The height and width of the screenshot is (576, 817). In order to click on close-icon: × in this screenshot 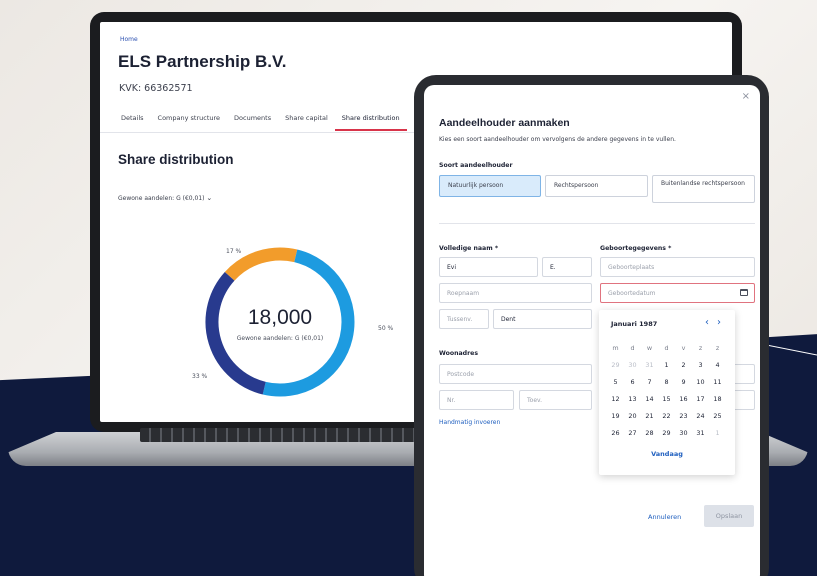, I will do `click(746, 96)`.